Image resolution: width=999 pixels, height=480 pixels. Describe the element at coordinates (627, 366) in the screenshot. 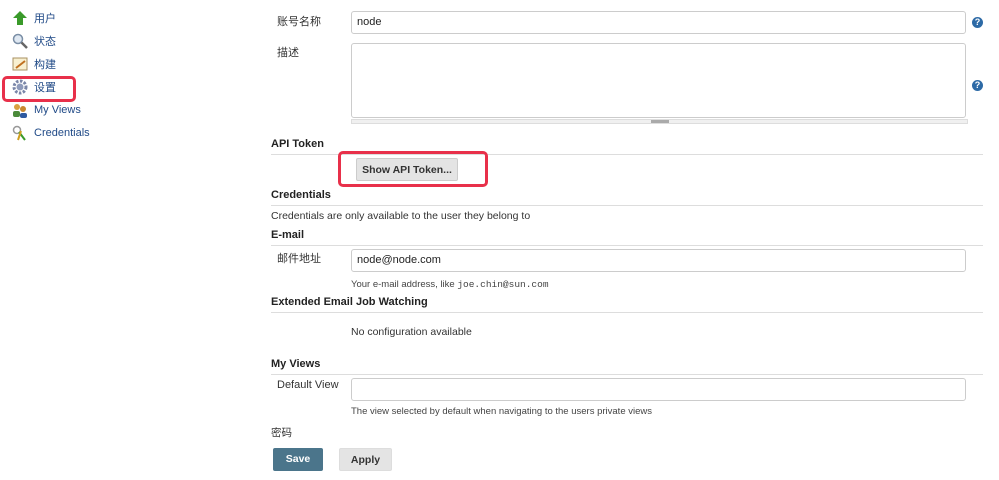

I see `my-views-header: My Views` at that location.